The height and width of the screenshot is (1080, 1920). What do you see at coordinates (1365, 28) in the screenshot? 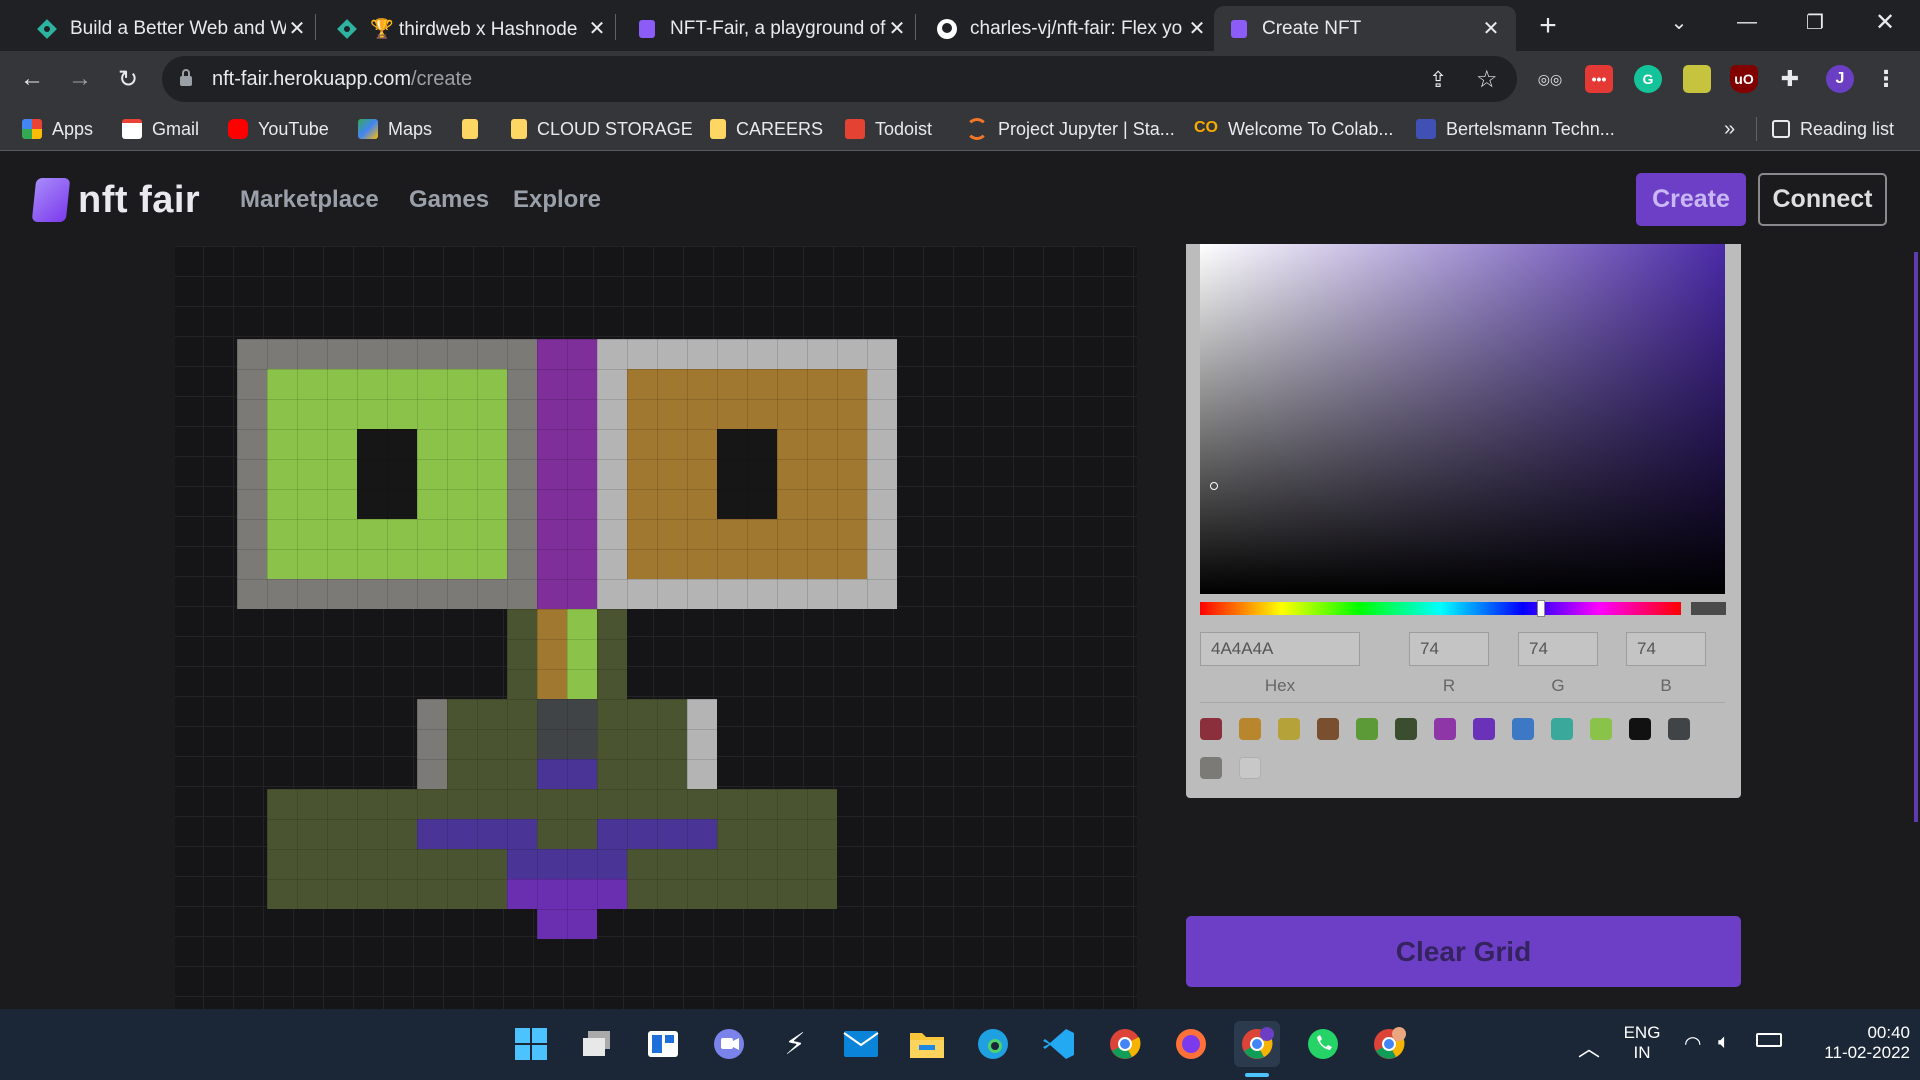
I see `tab-create-nft: Create NFT ✕` at bounding box center [1365, 28].